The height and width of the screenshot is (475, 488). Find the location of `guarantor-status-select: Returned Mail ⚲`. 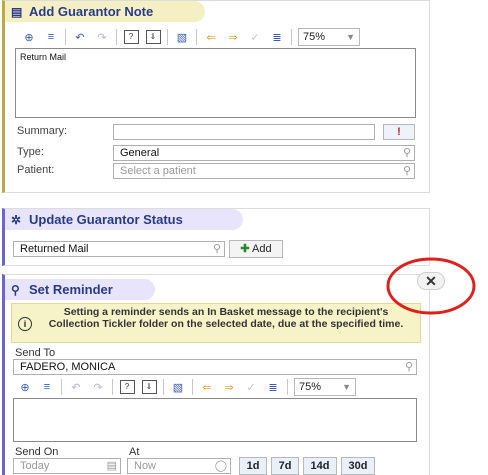

guarantor-status-select: Returned Mail ⚲ is located at coordinates (119, 249).